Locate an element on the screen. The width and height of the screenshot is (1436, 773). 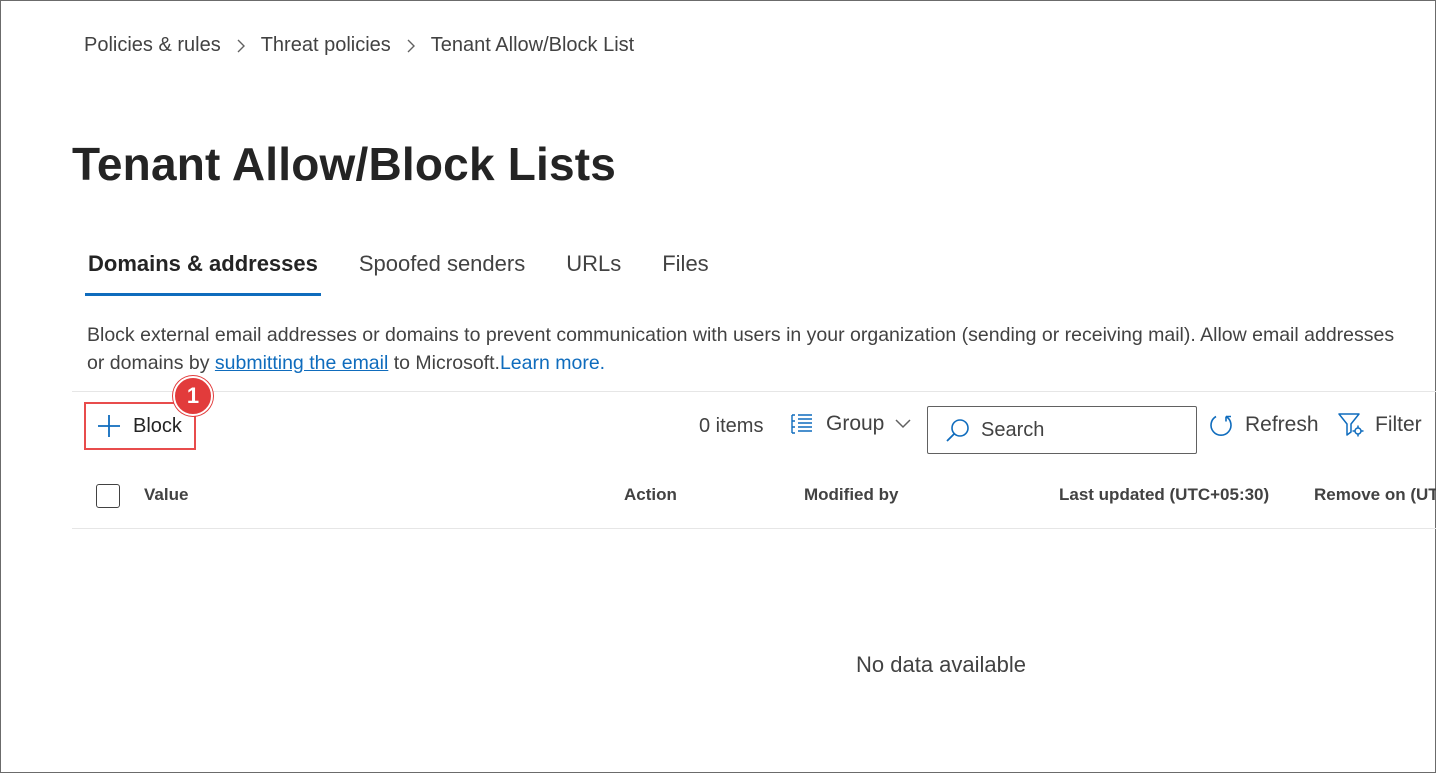
select-all-checkbox is located at coordinates (108, 496).